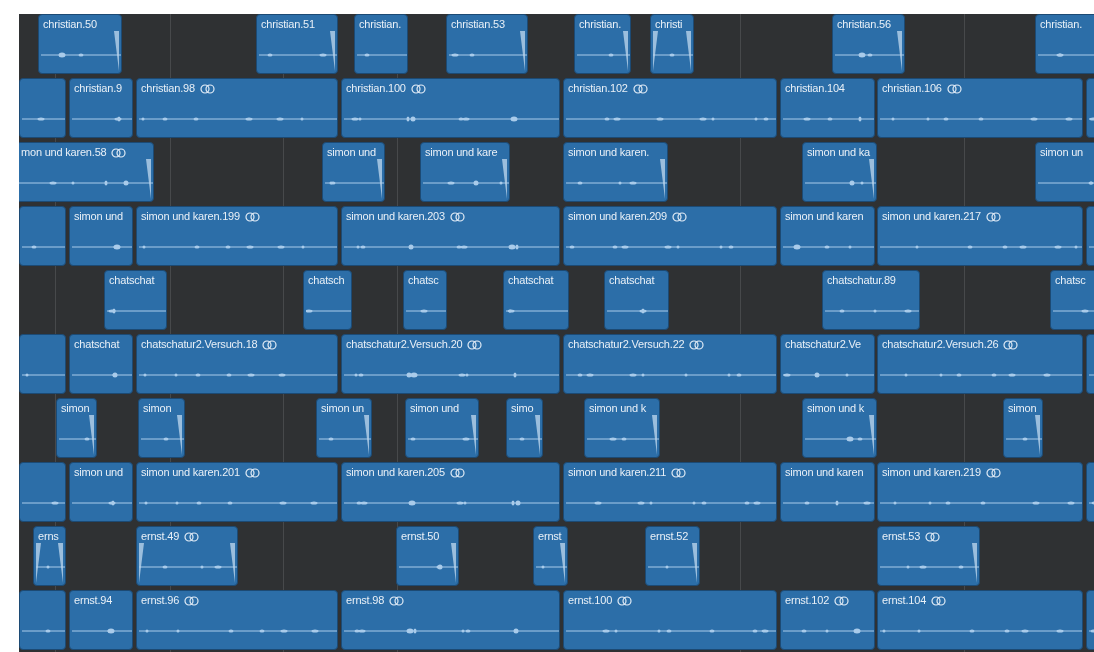 Image resolution: width=1094 pixels, height=652 pixels. Describe the element at coordinates (1061, 24) in the screenshot. I see `region-title: christian.` at that location.